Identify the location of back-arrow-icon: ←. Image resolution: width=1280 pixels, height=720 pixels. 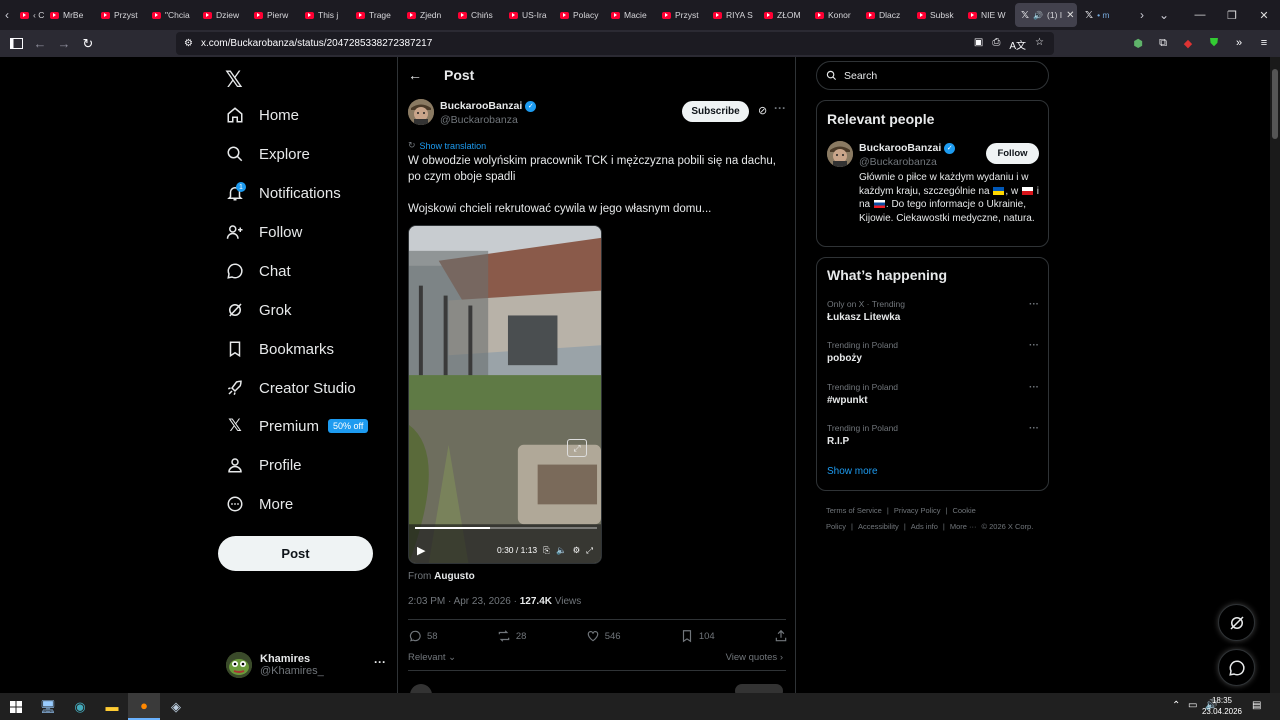
(415, 75).